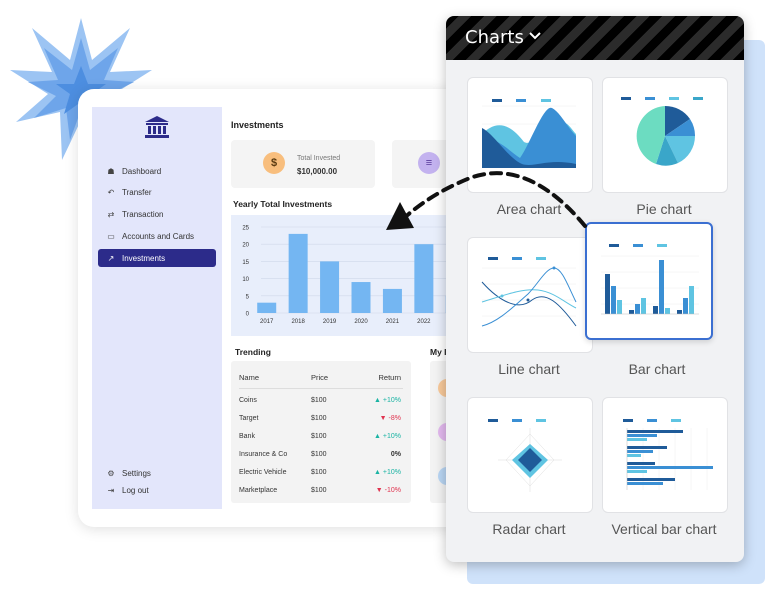 This screenshot has width=778, height=600. Describe the element at coordinates (283, 204) in the screenshot. I see `yearly-chart-title: Yearly Total Investments` at that location.